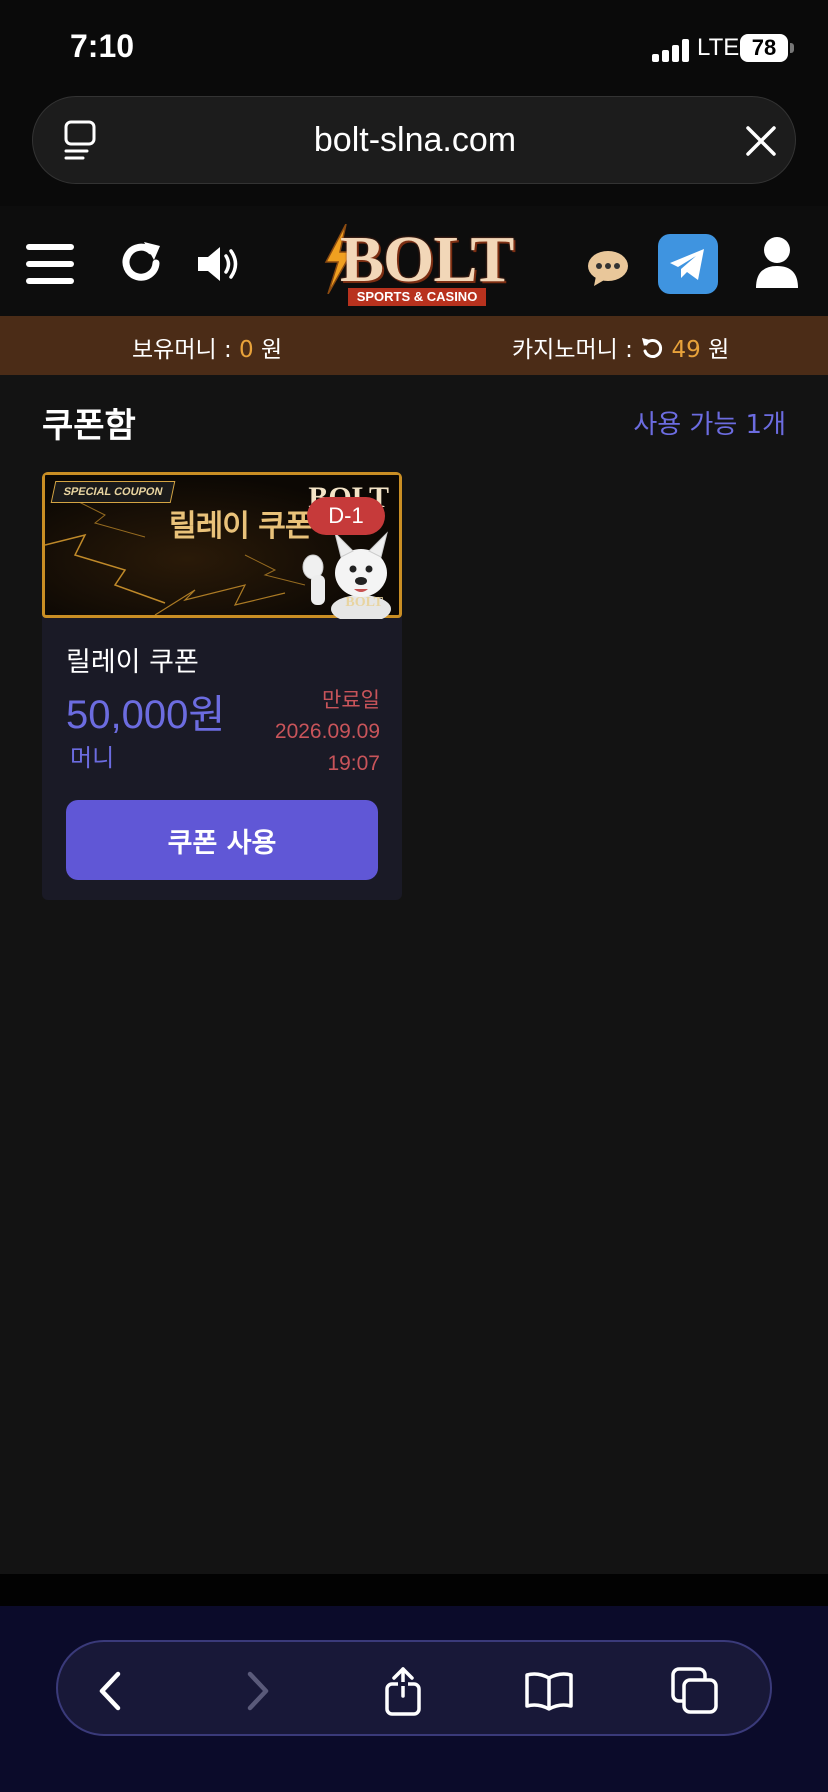  Describe the element at coordinates (652, 348) in the screenshot. I see `convert-icon` at that location.